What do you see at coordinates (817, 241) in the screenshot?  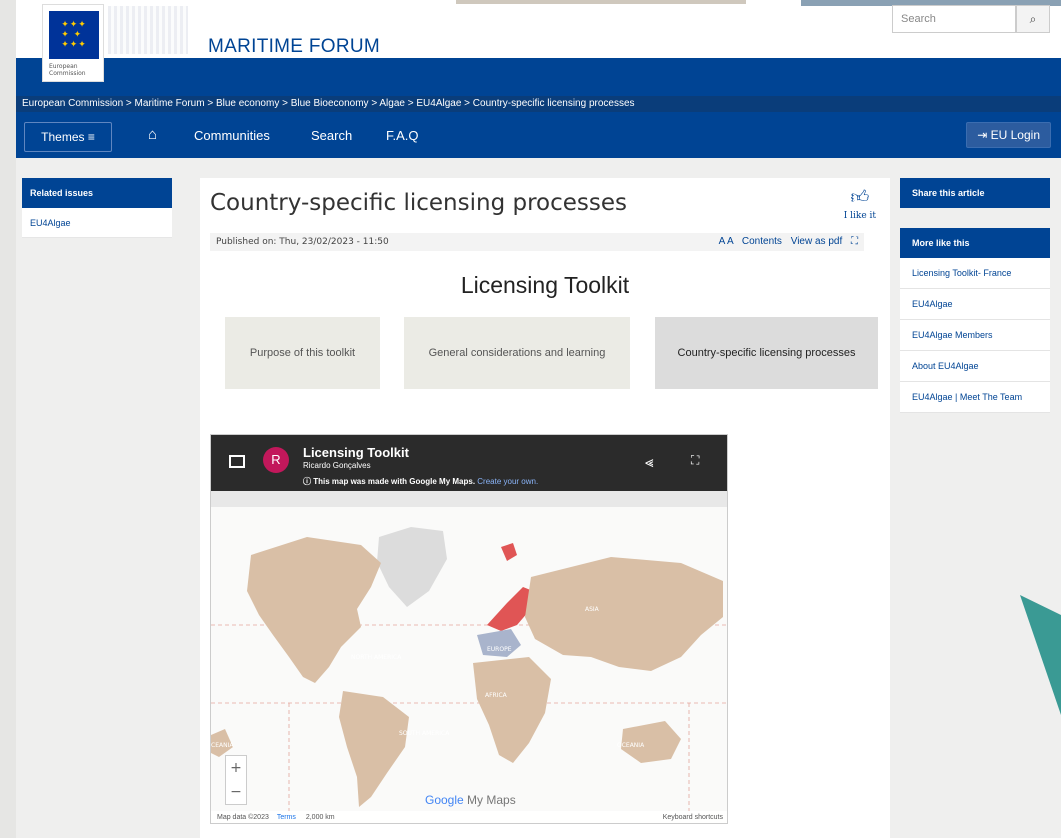 I see `view-as-pdf-link: View as pdf` at bounding box center [817, 241].